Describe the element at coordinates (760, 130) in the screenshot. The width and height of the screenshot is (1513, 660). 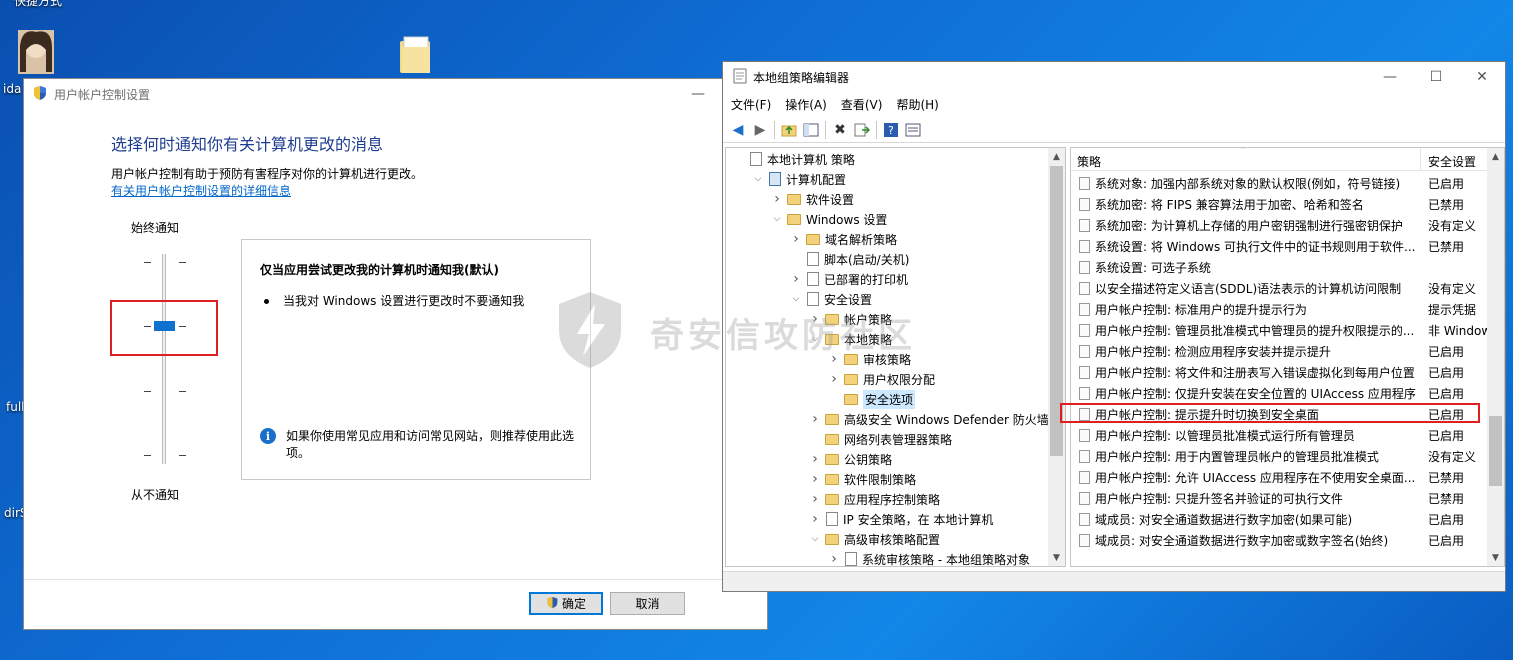
I see `forward-arrow-icon: ▶` at that location.